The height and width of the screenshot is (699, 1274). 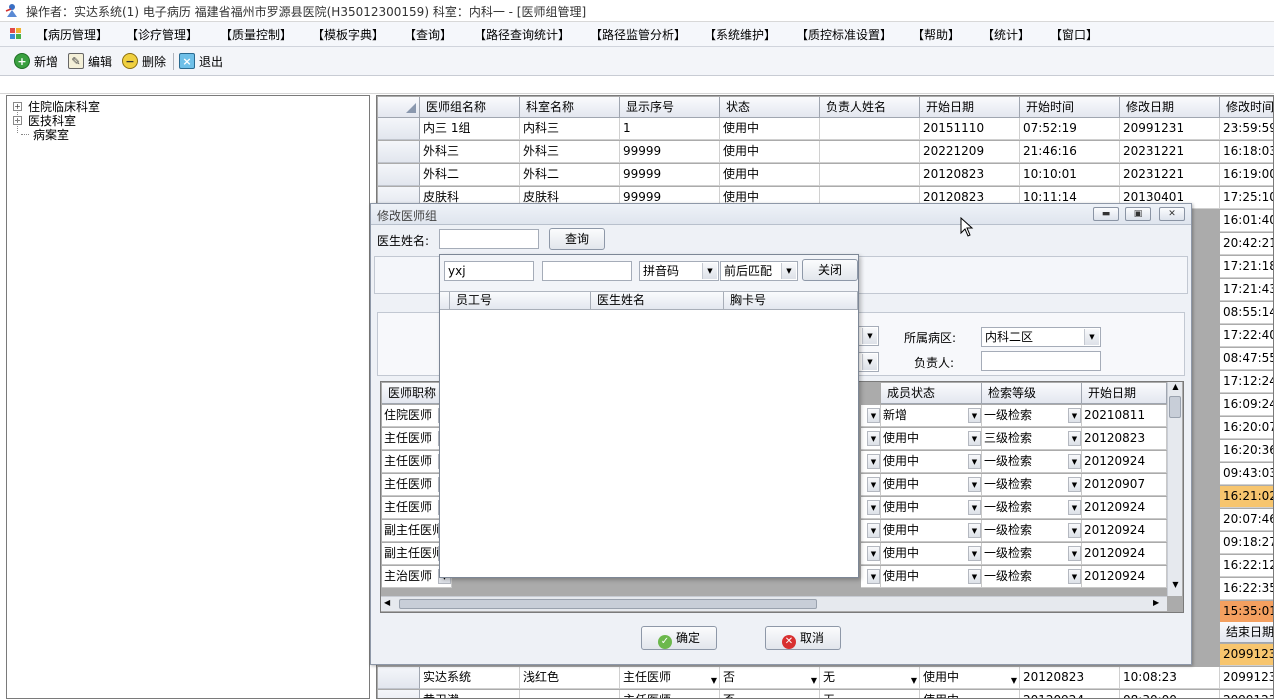 What do you see at coordinates (470, 107) in the screenshot?
I see `col-group-name: 医师组名称` at bounding box center [470, 107].